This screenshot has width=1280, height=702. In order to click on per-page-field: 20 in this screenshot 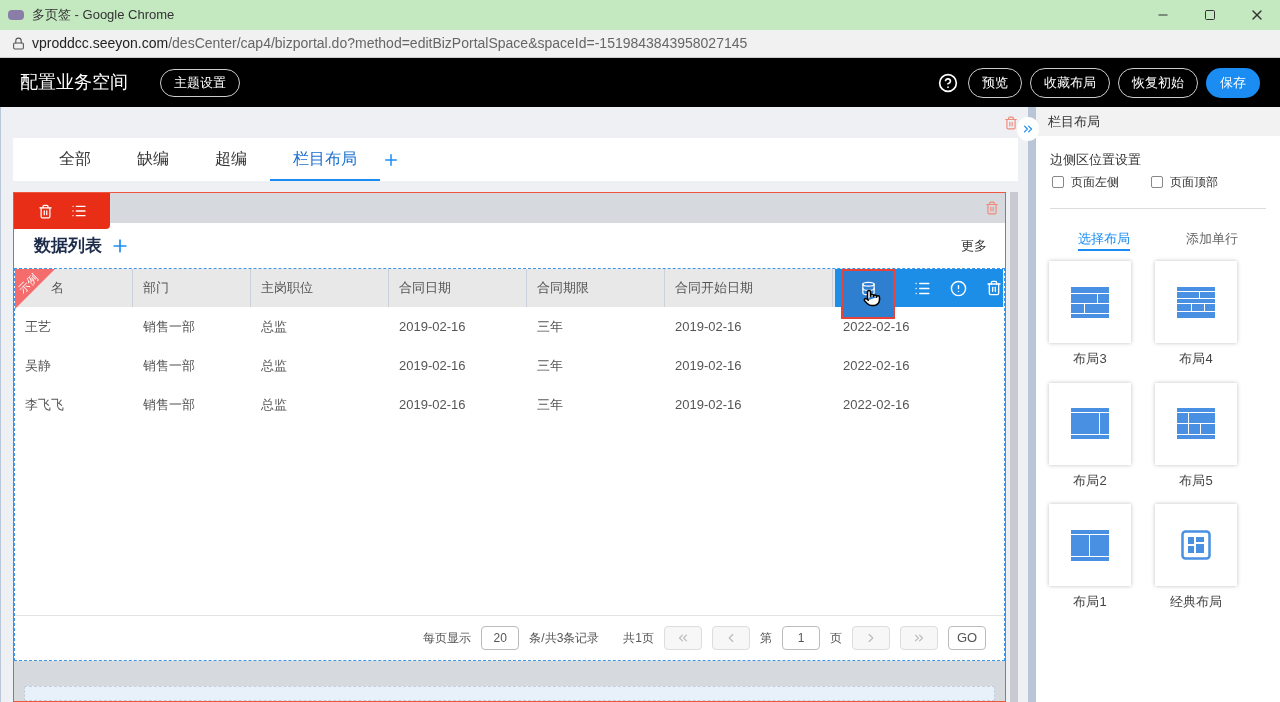, I will do `click(500, 638)`.